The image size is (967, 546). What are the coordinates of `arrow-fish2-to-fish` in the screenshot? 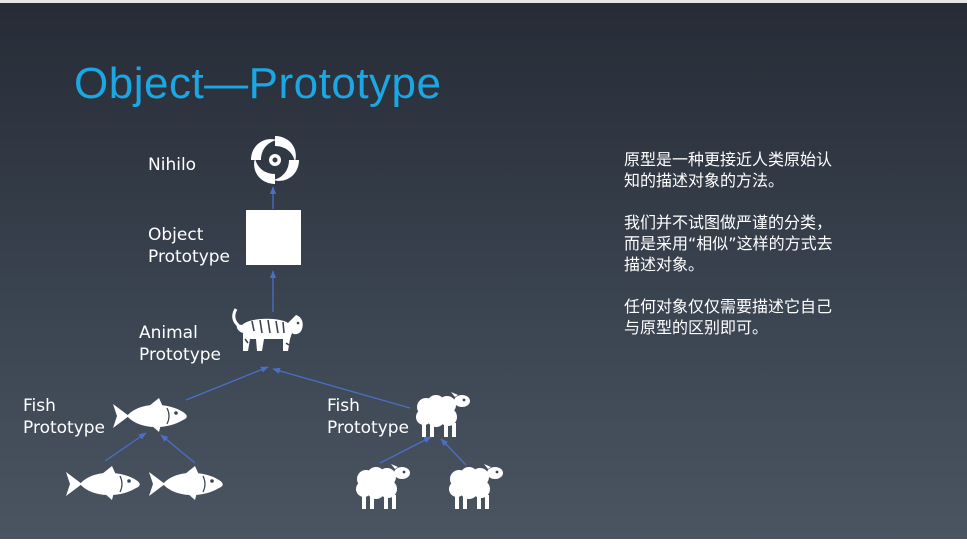 It's located at (178, 449).